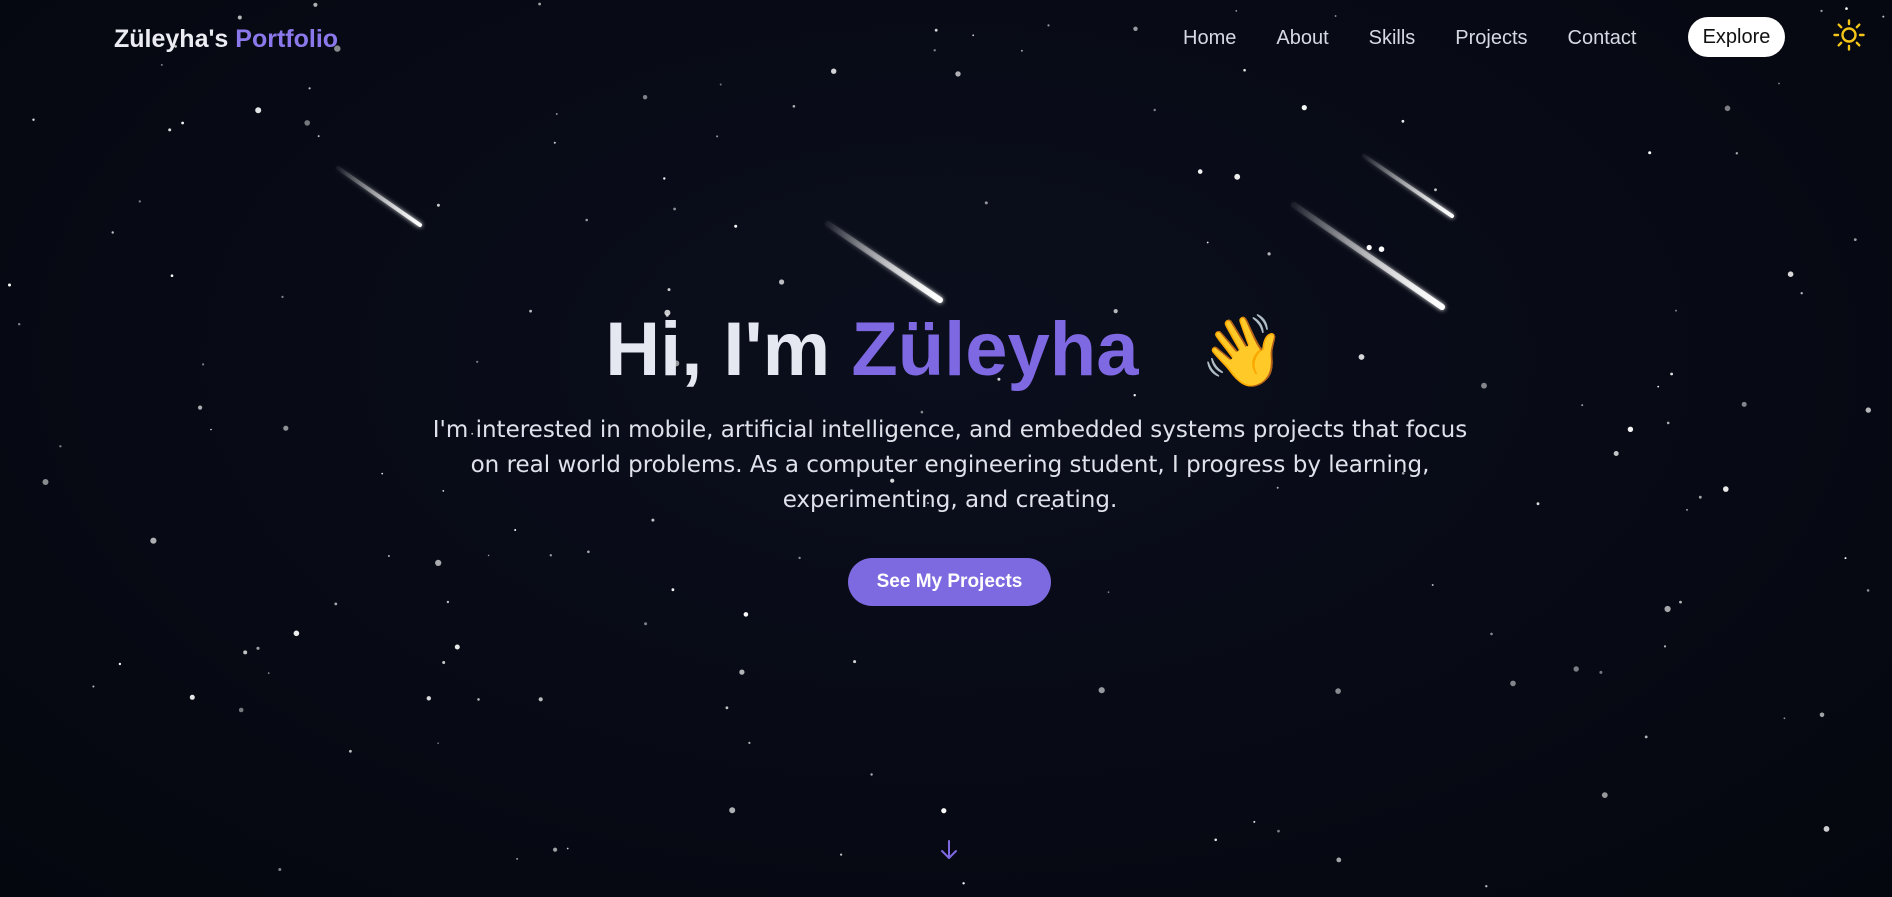 The image size is (1892, 897). I want to click on sun-icon, so click(1849, 35).